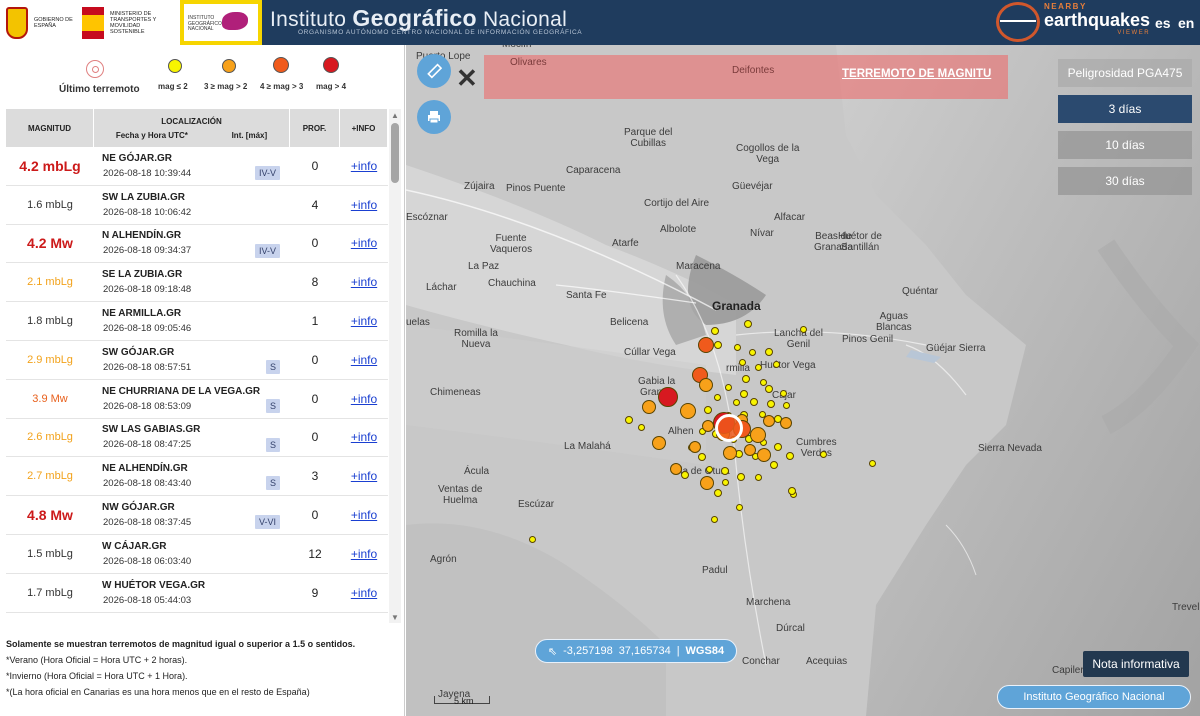 The height and width of the screenshot is (716, 1200). What do you see at coordinates (1125, 145) in the screenshot?
I see `range-10-days-button: 10 días` at bounding box center [1125, 145].